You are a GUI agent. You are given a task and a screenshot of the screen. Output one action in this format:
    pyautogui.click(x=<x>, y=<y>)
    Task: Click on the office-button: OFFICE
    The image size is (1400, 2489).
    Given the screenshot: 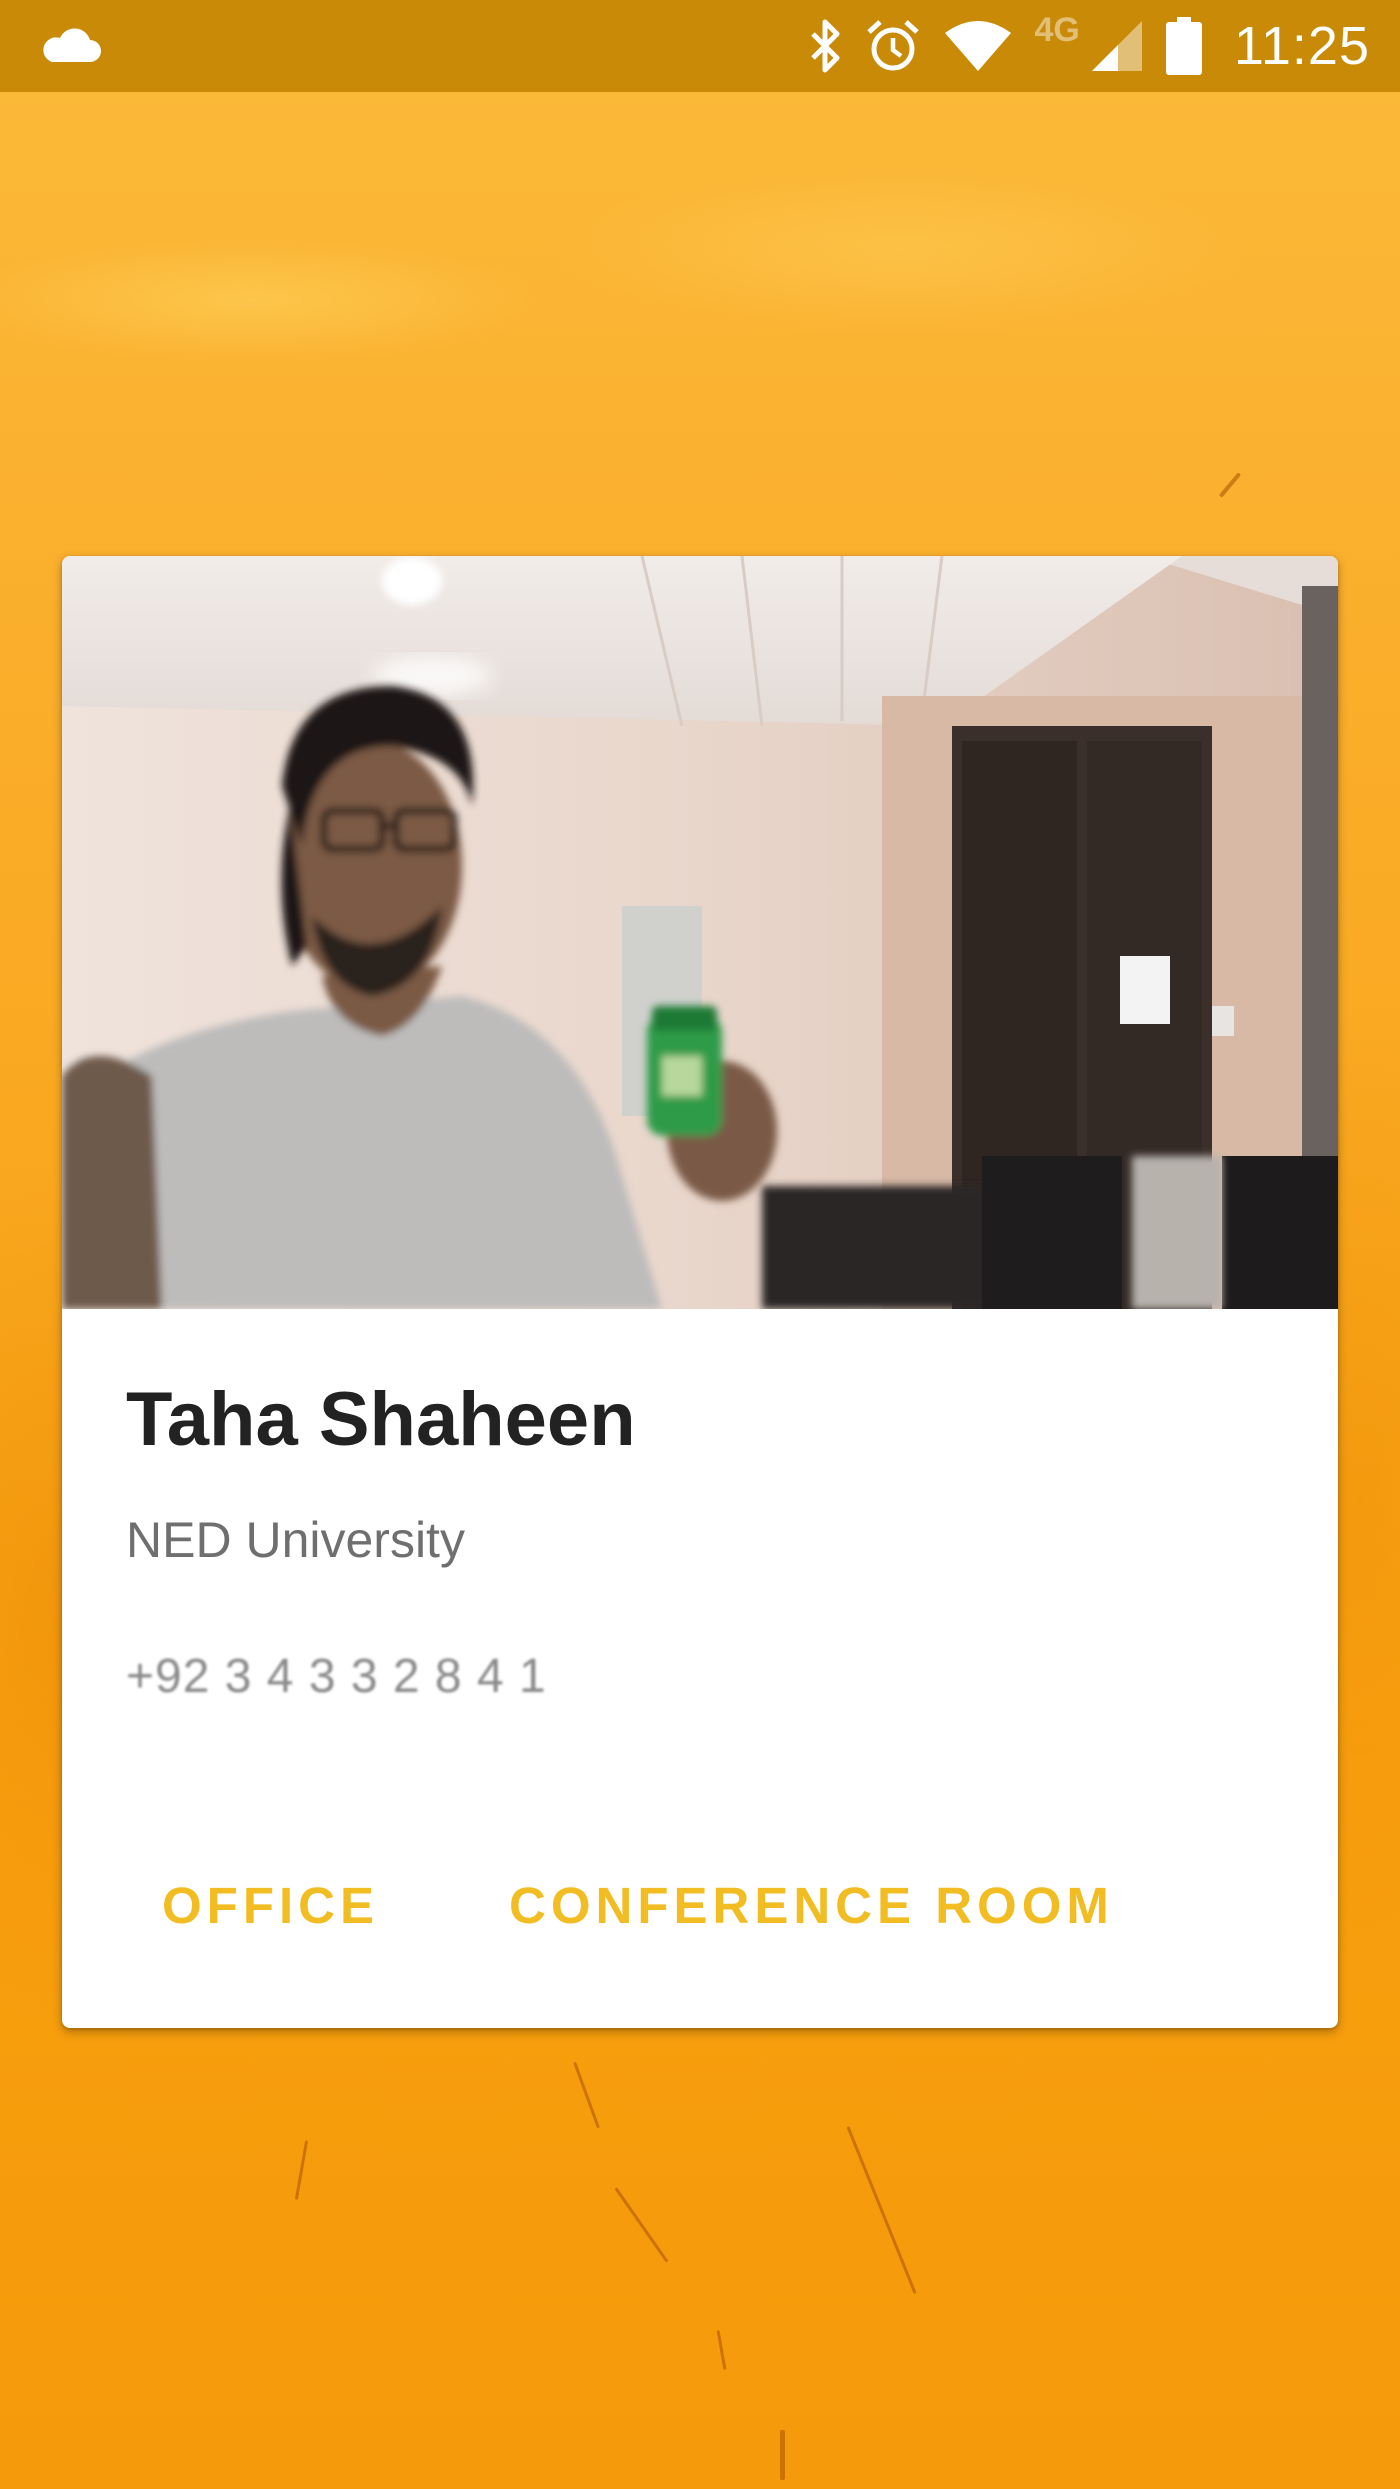 What is the action you would take?
    pyautogui.click(x=270, y=1905)
    